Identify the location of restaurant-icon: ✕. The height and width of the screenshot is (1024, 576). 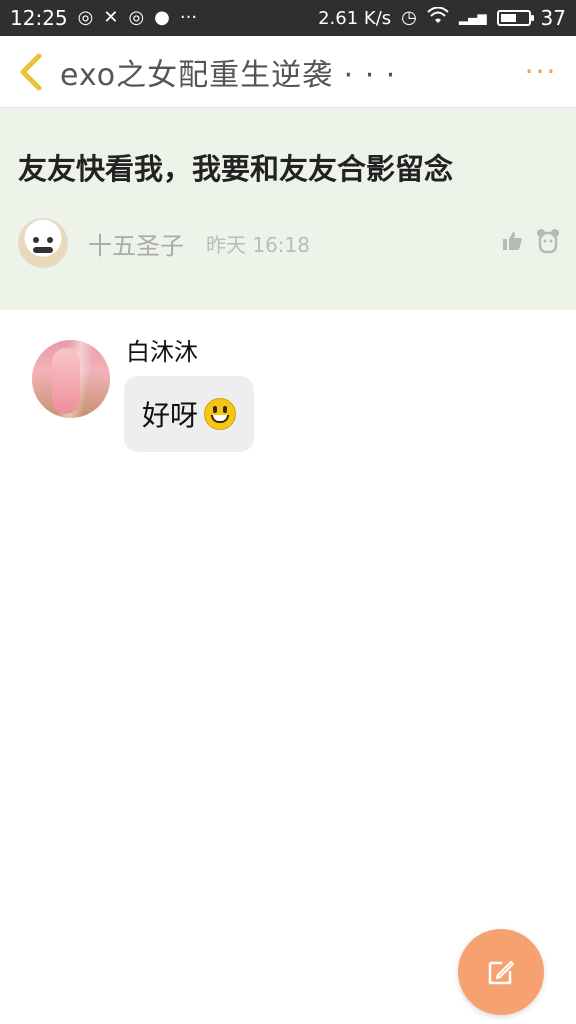
(111, 17).